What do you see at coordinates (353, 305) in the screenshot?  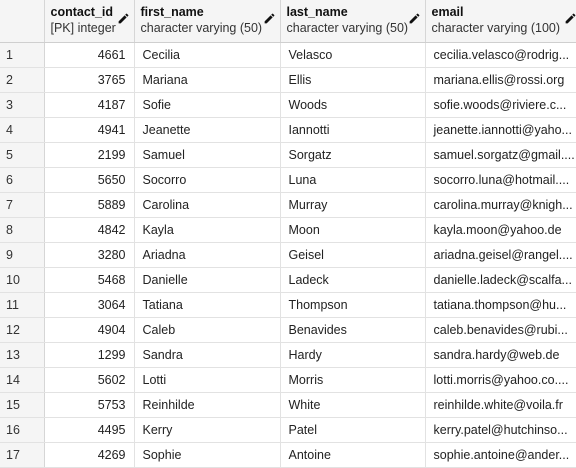 I see `last-name-cell: Thompson` at bounding box center [353, 305].